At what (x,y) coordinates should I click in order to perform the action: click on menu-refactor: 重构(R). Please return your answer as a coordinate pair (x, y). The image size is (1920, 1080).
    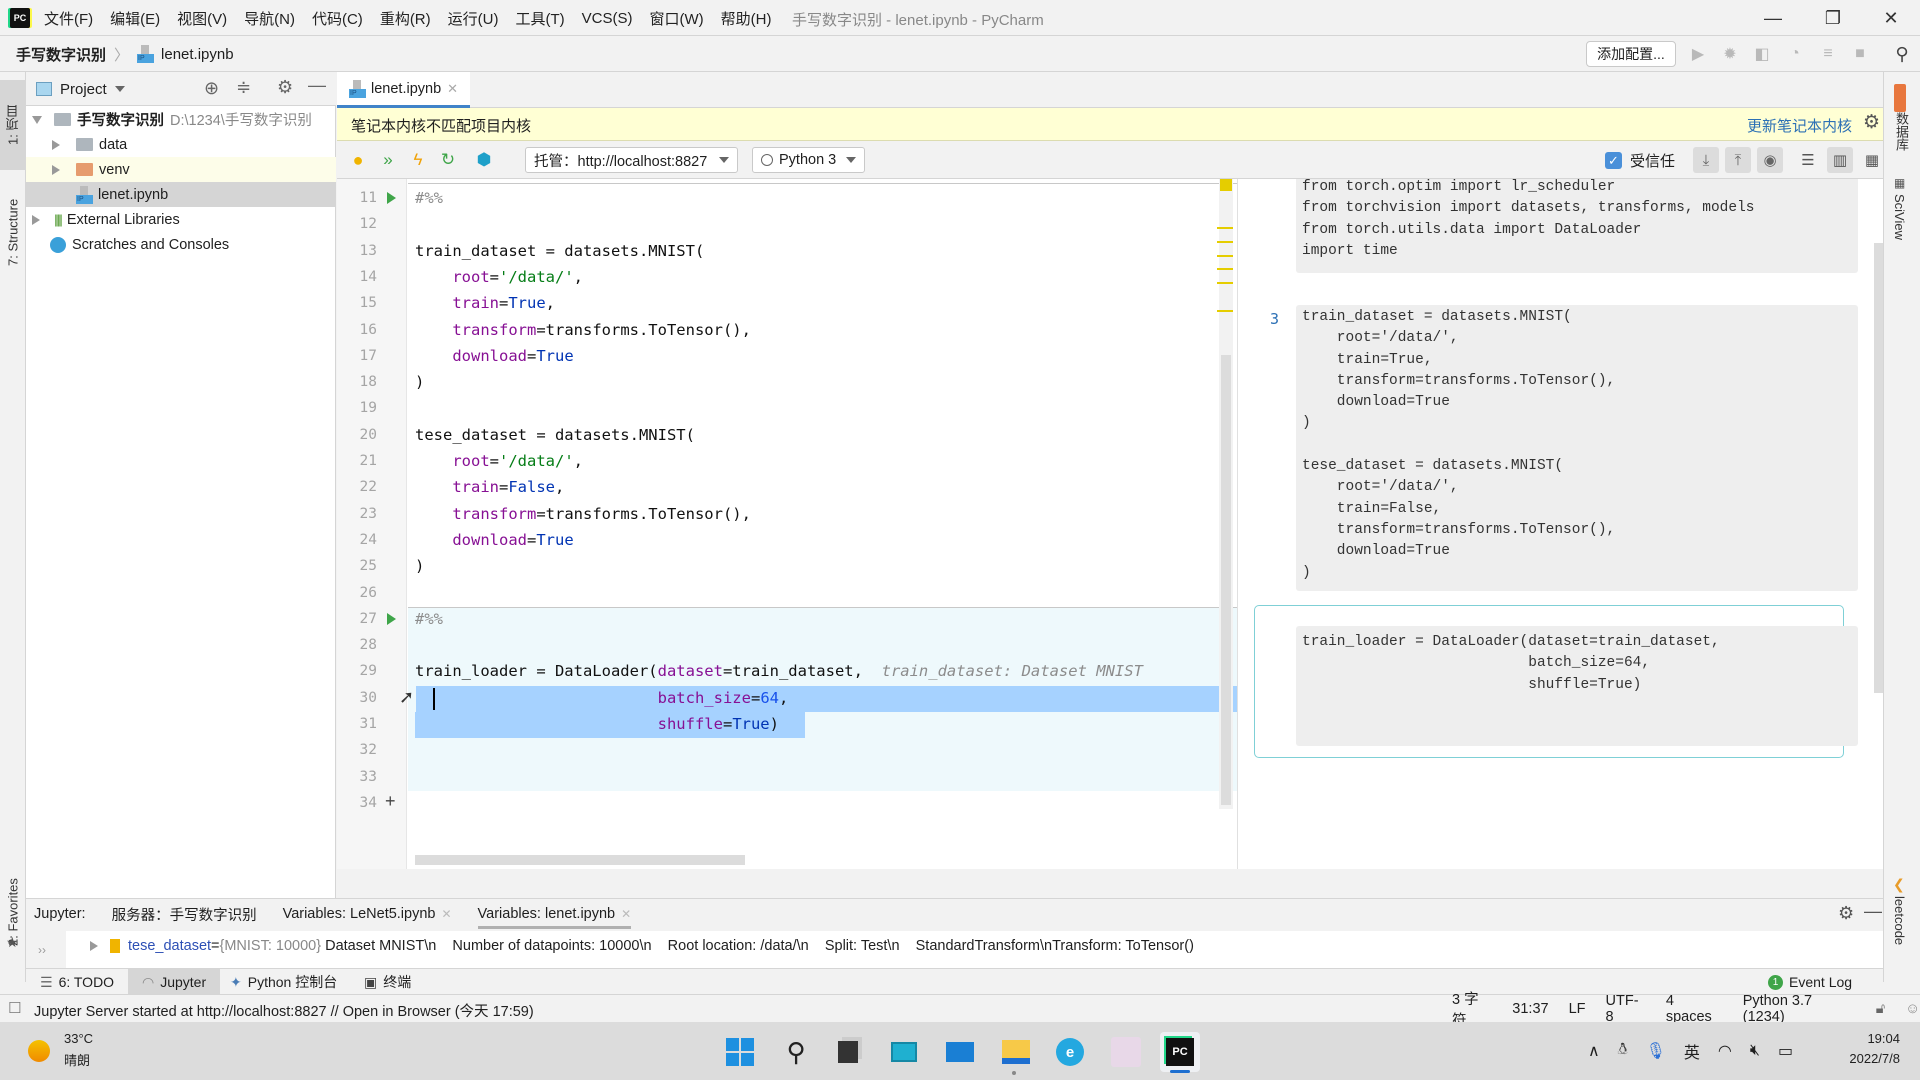
    Looking at the image, I should click on (405, 18).